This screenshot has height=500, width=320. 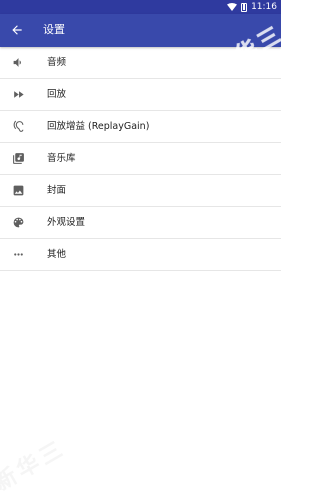 What do you see at coordinates (18, 94) in the screenshot?
I see `fast-forward-icon` at bounding box center [18, 94].